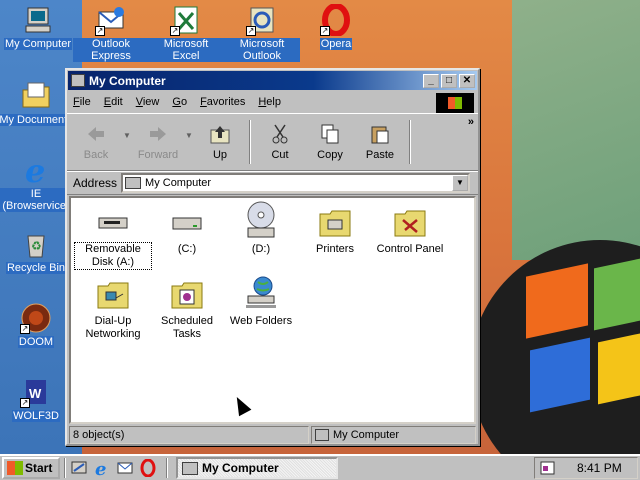  I want to click on menu-file: File, so click(82, 102).